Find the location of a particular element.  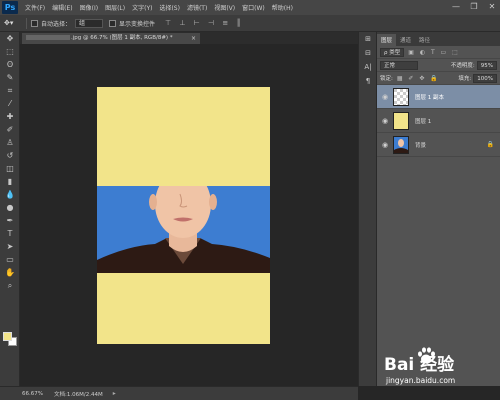

dodge-tool-icon: ● is located at coordinates (10, 207).